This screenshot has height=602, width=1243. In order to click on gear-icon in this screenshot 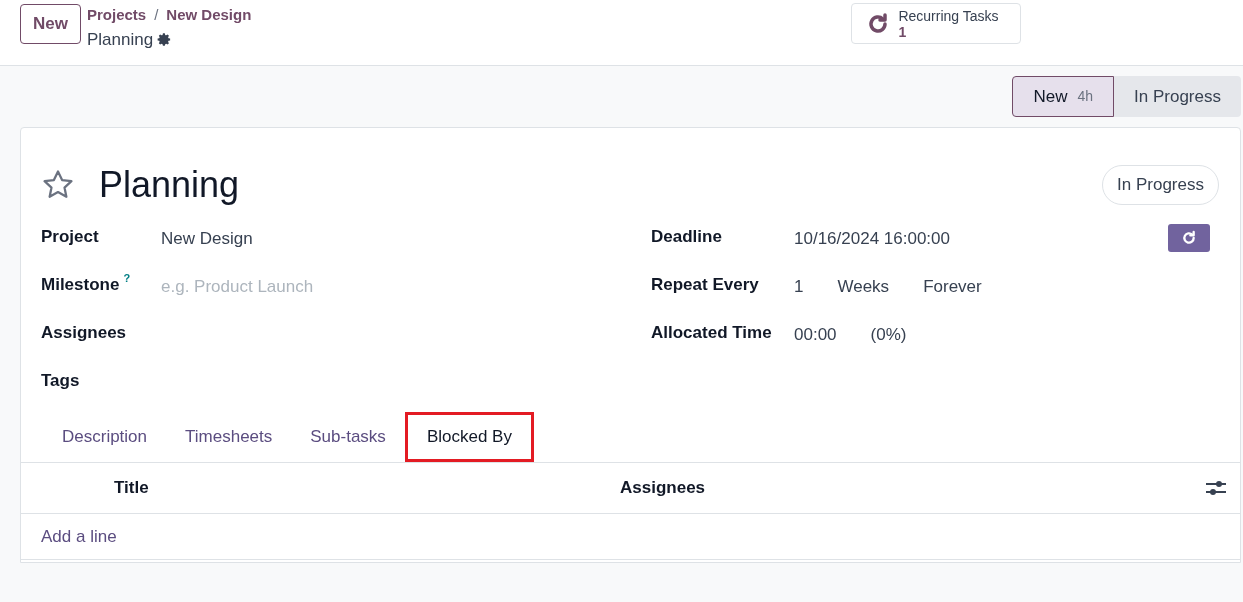, I will do `click(165, 39)`.